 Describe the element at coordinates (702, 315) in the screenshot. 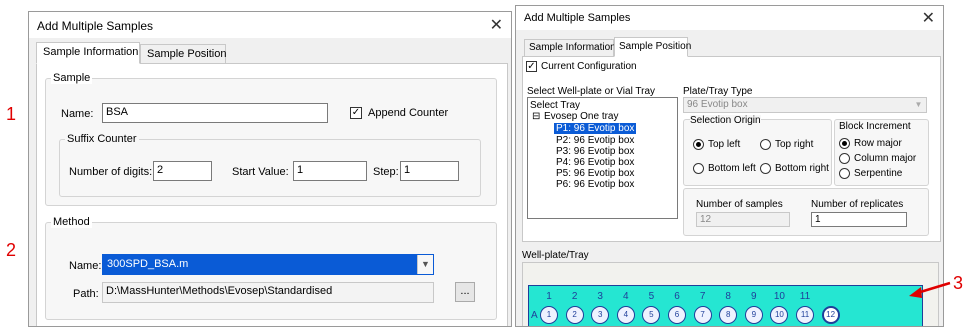

I see `plate-well: 7` at that location.